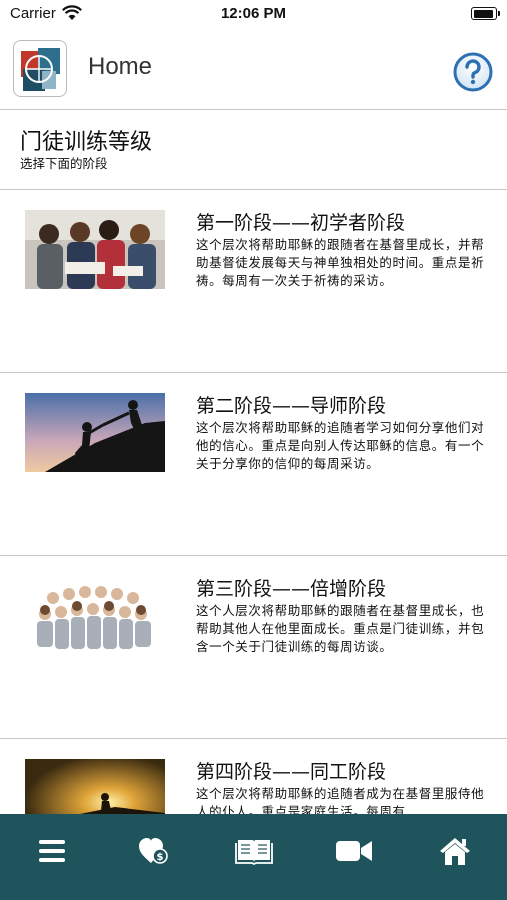 The height and width of the screenshot is (900, 507). Describe the element at coordinates (291, 589) in the screenshot. I see `level-title: 第三阶段——倍增阶段` at that location.